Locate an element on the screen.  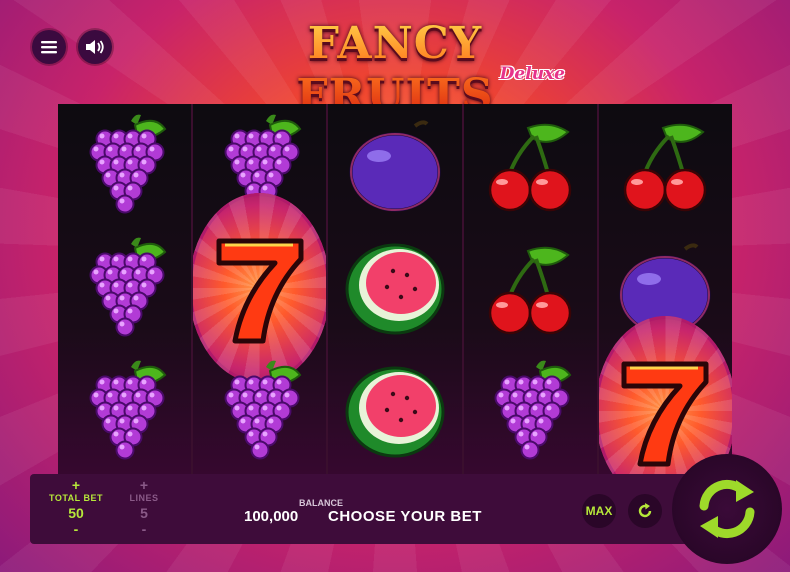
autoplay-button is located at coordinates (645, 511).